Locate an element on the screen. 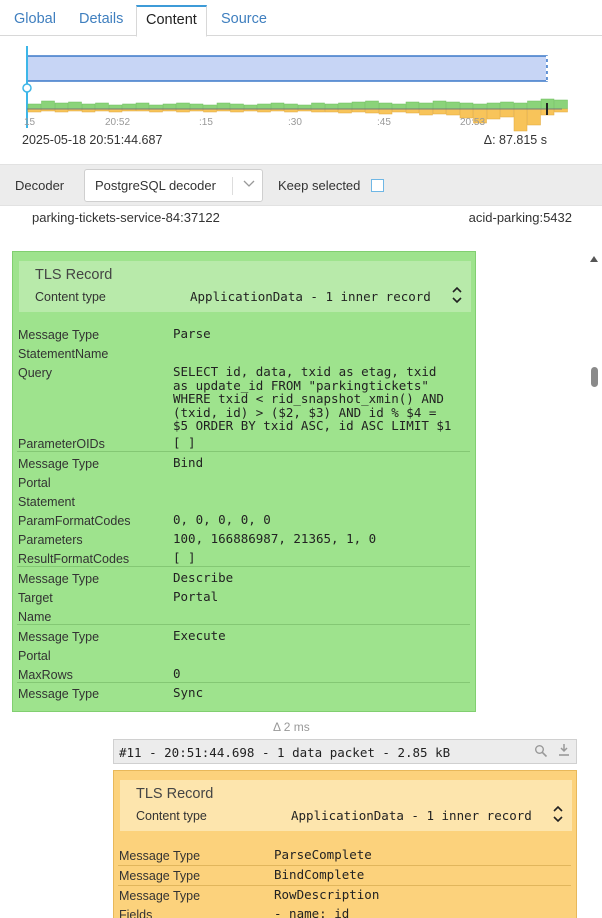 This screenshot has height=918, width=602. tab-global: Global is located at coordinates (35, 20).